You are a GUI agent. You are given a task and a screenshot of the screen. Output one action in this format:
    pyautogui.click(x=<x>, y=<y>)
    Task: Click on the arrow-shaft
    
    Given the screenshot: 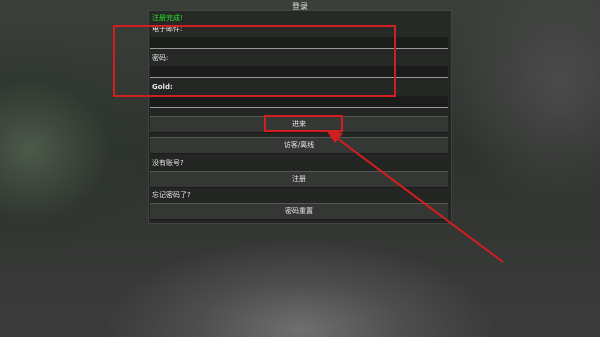 What is the action you would take?
    pyautogui.click(x=418, y=199)
    